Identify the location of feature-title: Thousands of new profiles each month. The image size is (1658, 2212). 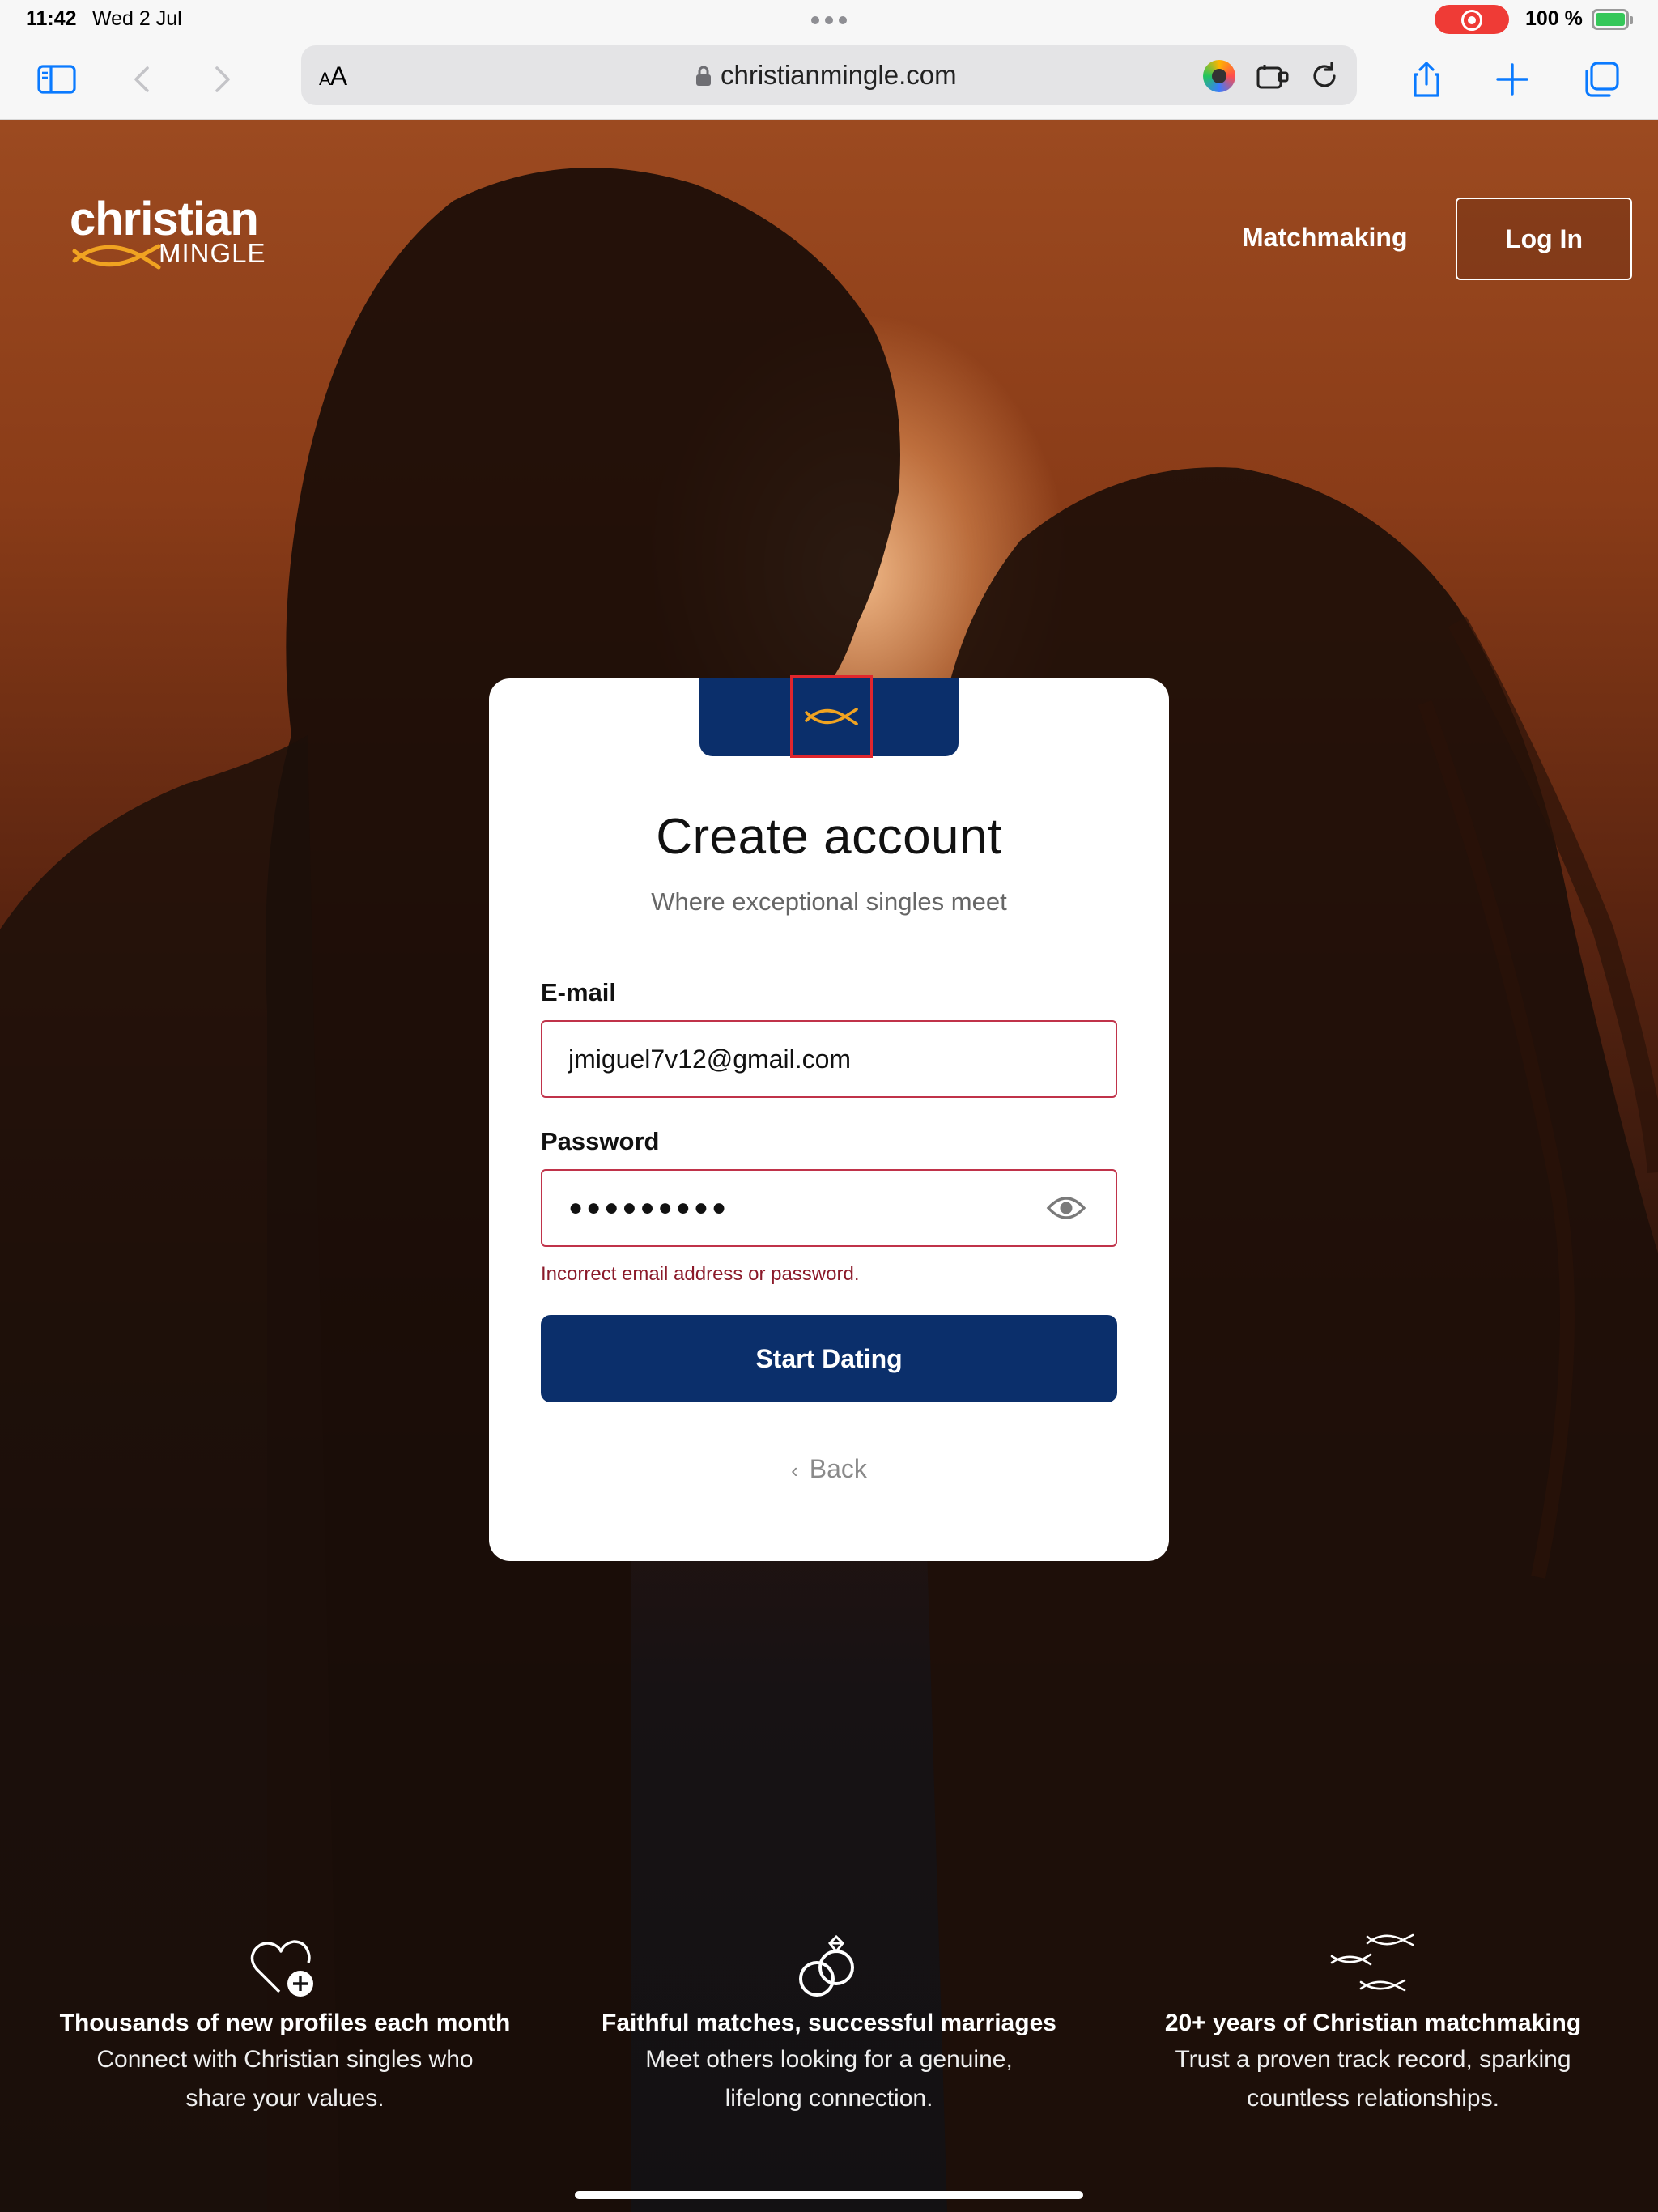
(285, 2023).